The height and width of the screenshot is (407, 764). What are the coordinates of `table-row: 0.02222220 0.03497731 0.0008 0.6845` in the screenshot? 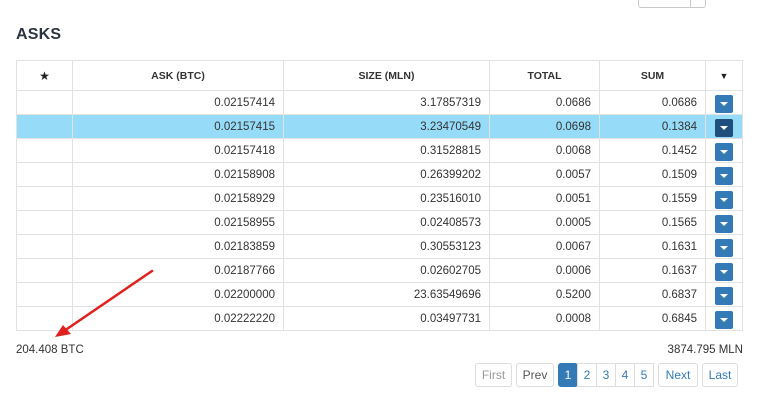 It's located at (379, 318).